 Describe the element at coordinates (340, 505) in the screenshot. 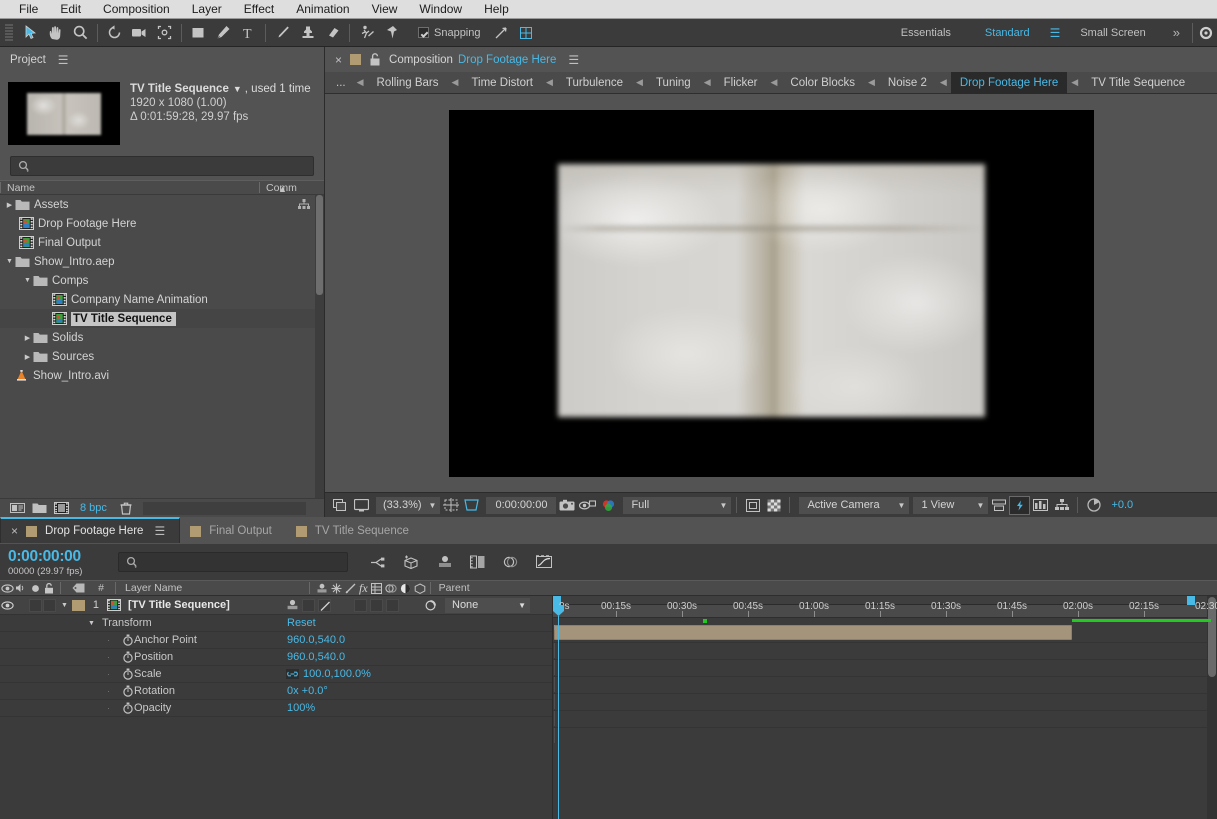

I see `always-preview-button` at that location.